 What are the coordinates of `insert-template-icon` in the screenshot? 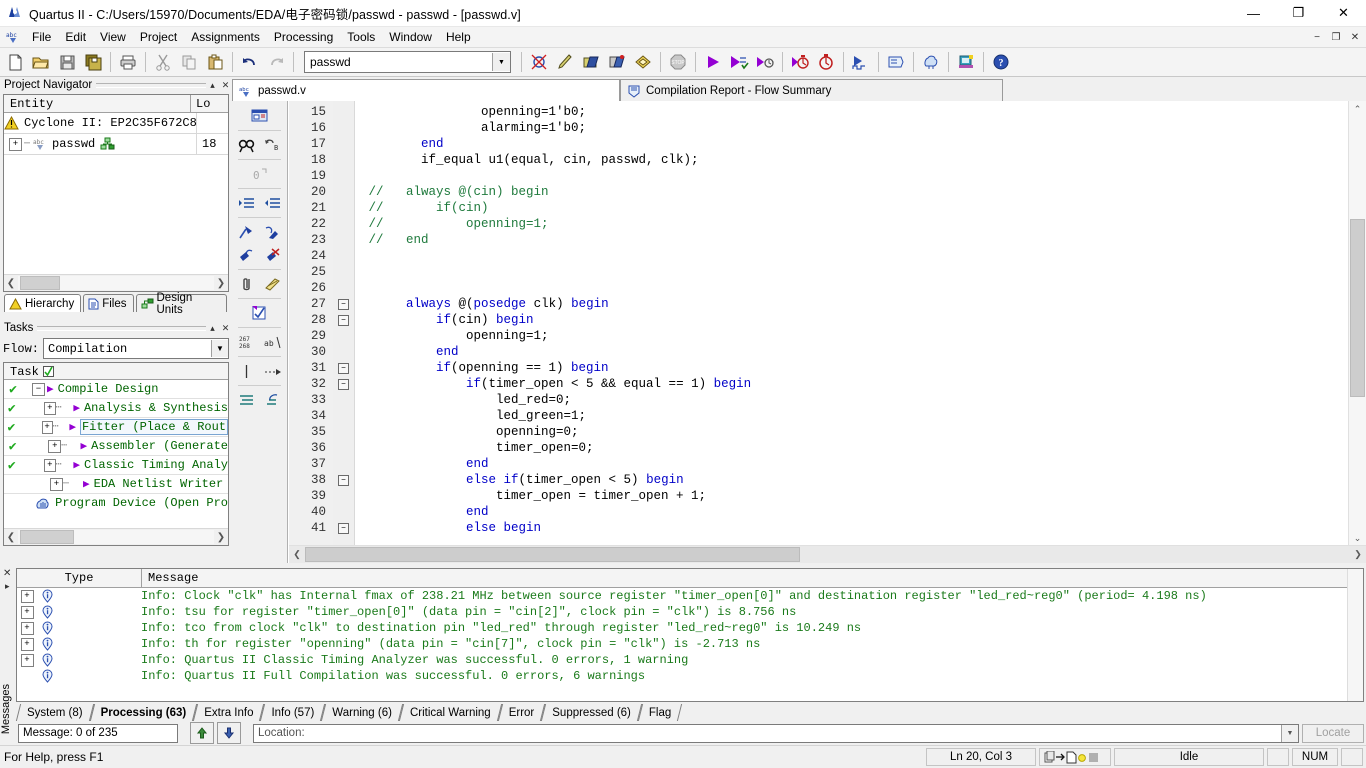 It's located at (260, 116).